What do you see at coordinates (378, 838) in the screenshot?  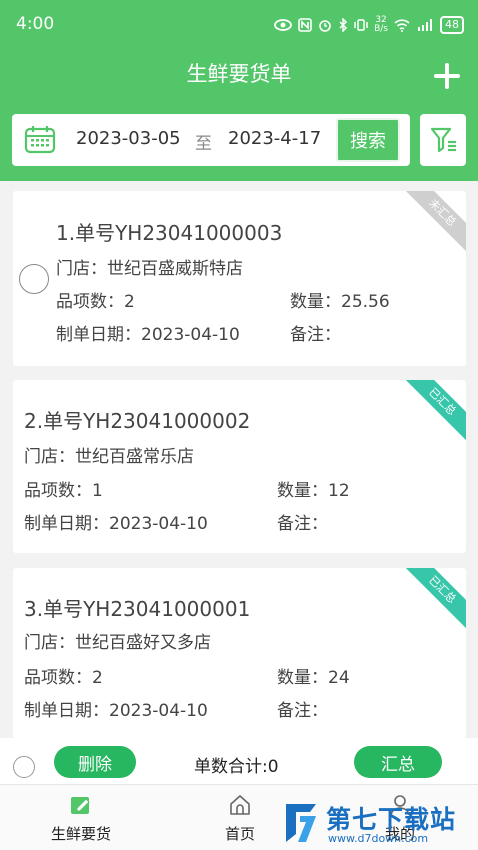 I see `watermark-url: www.d7down.com` at bounding box center [378, 838].